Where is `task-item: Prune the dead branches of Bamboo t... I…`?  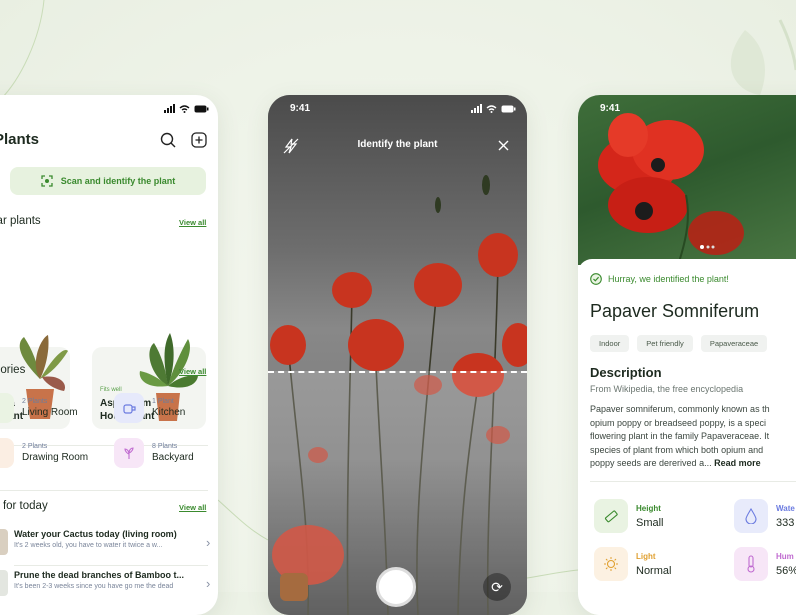
task-item: Prune the dead branches of Bamboo t... I… is located at coordinates (105, 585).